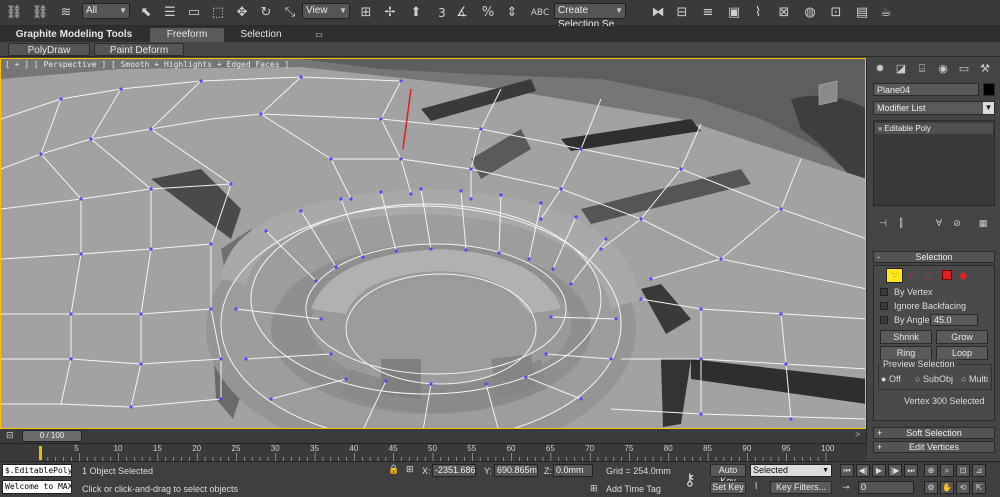 Image resolution: width=1000 pixels, height=497 pixels. What do you see at coordinates (74, 35) in the screenshot?
I see `tab-graphite-modeling-tools: Graphite Modeling Tools` at bounding box center [74, 35].